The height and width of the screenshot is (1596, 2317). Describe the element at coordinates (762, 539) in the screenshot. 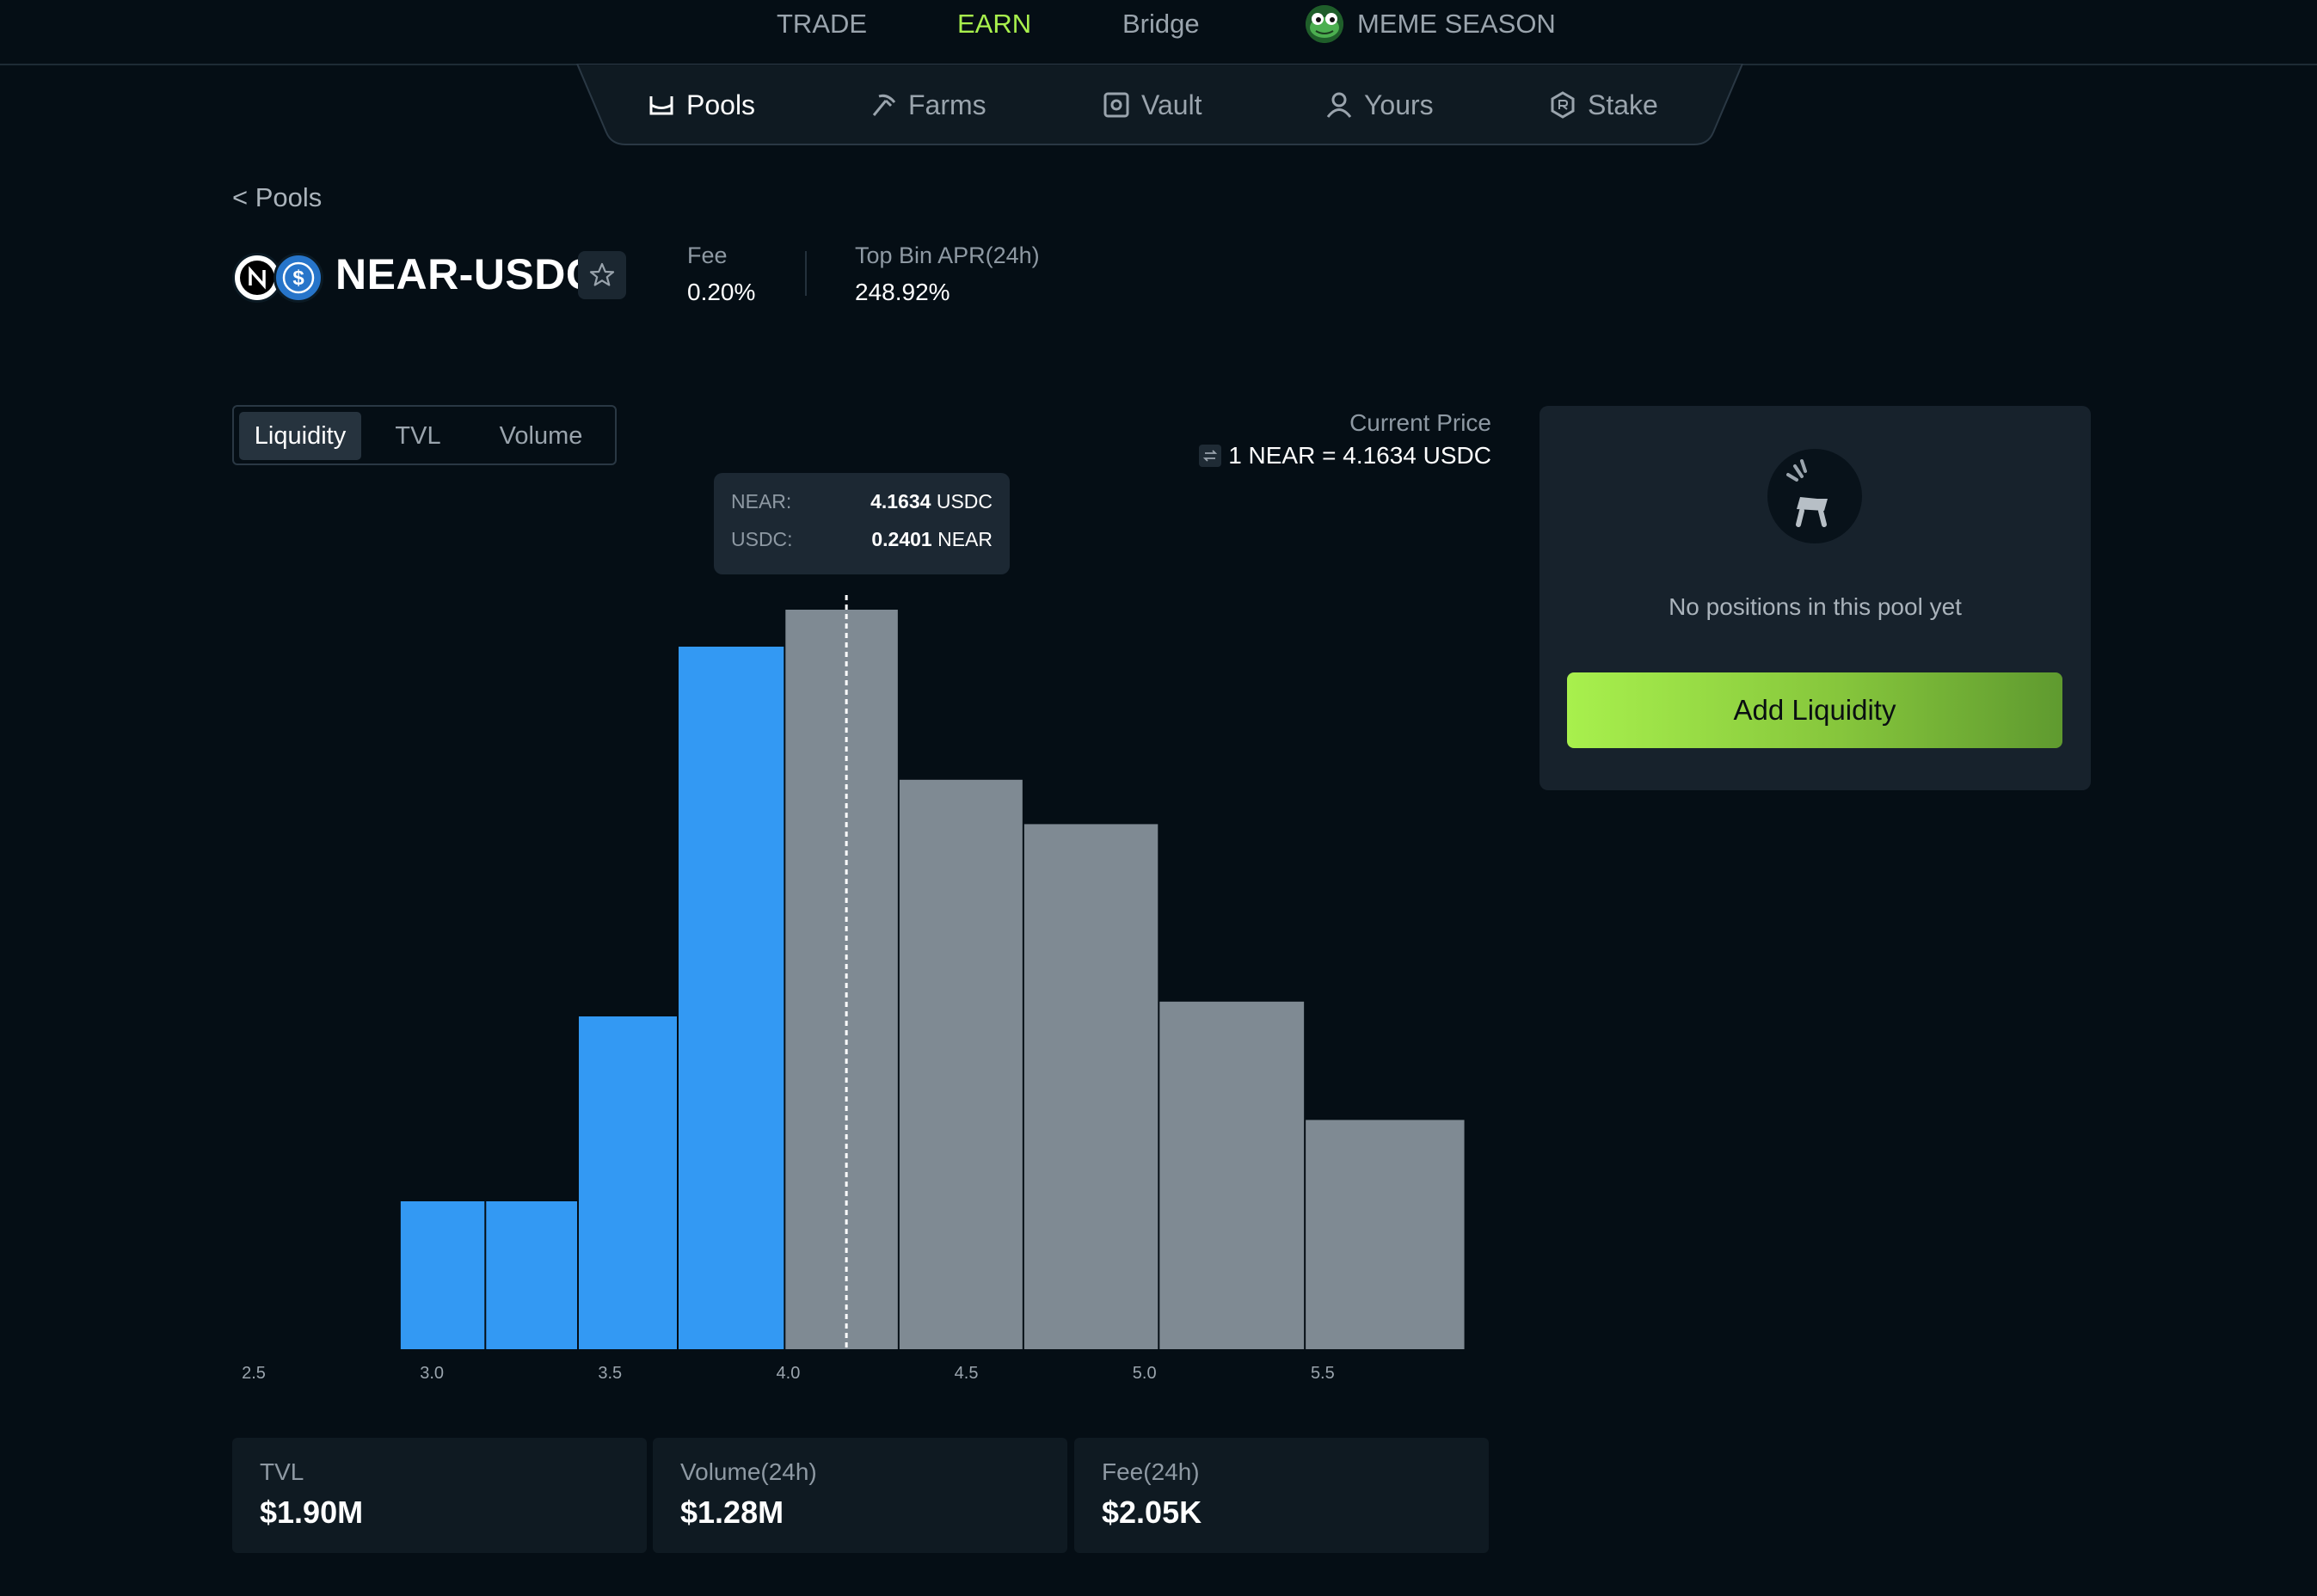

I see `tooltip-usdc-key: USDC:` at that location.